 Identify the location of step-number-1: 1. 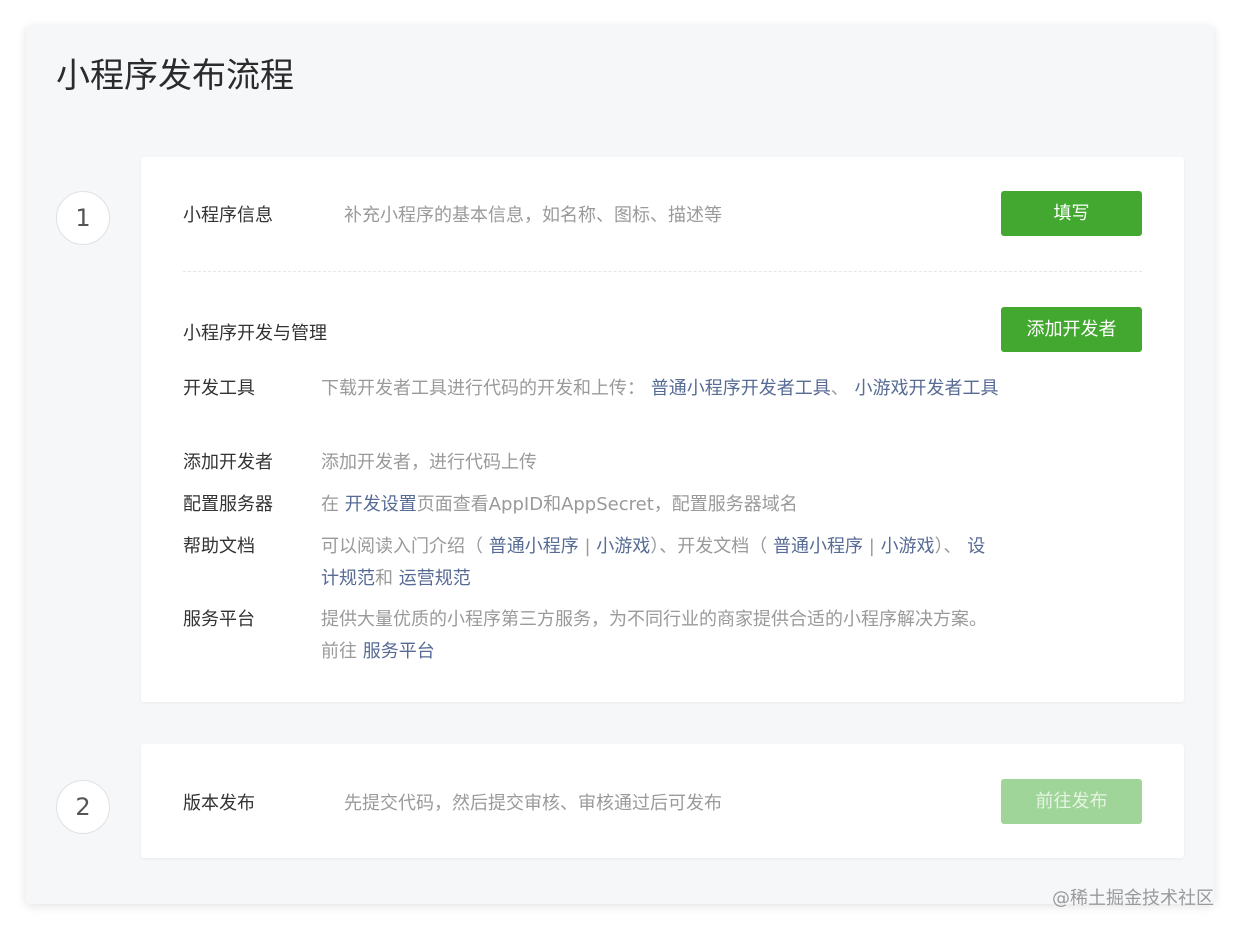
(83, 218).